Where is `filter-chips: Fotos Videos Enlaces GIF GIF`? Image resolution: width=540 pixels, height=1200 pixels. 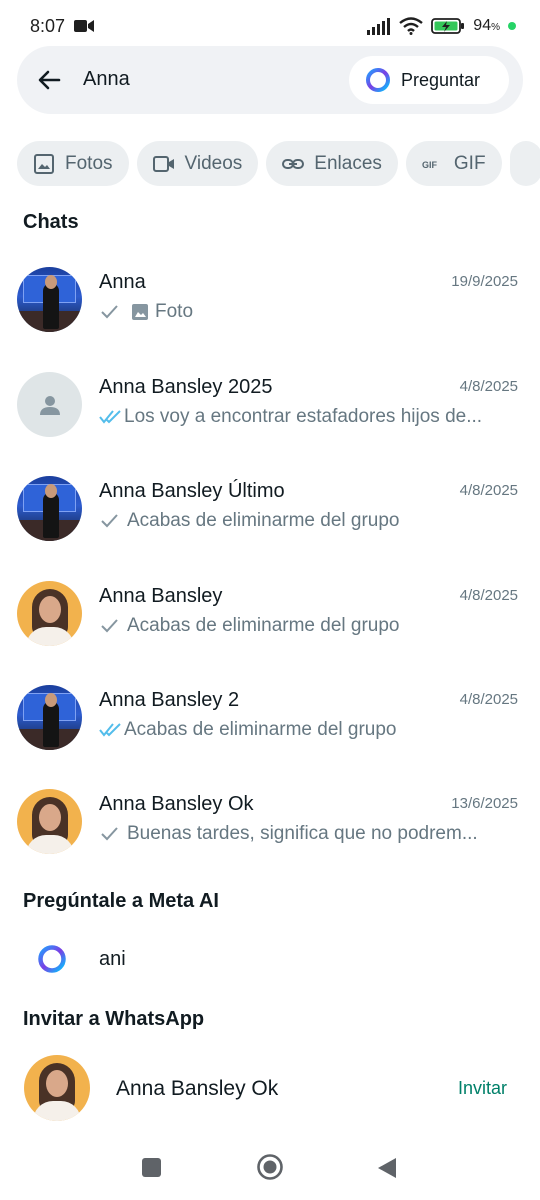 filter-chips: Fotos Videos Enlaces GIF GIF is located at coordinates (278, 163).